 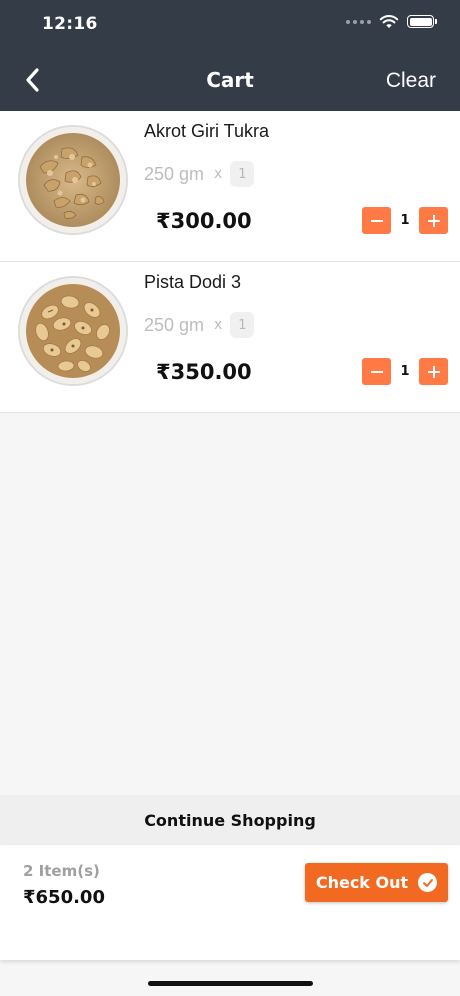 I want to click on product-price: ₹350.00, so click(x=204, y=372).